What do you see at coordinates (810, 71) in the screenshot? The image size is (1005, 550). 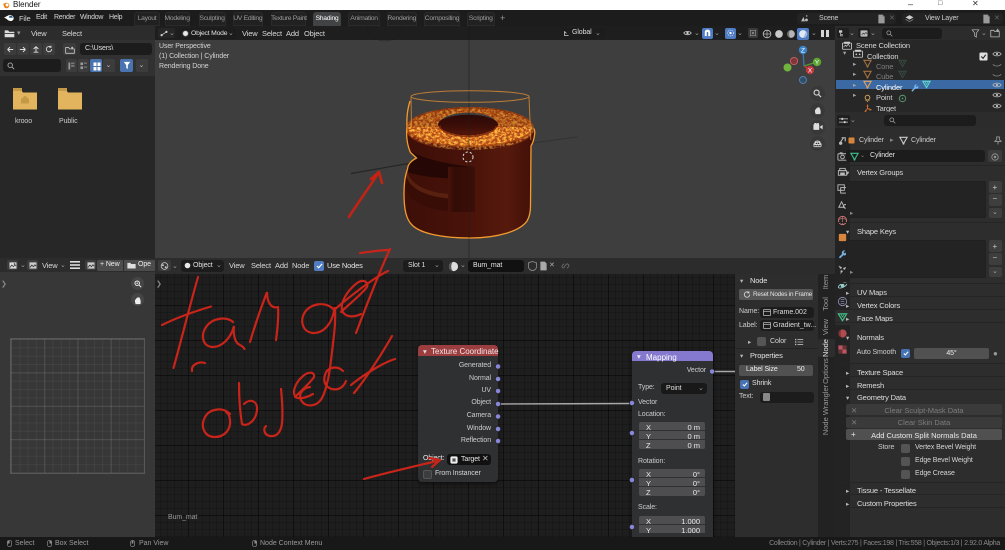 I see `svg-text: X` at bounding box center [810, 71].